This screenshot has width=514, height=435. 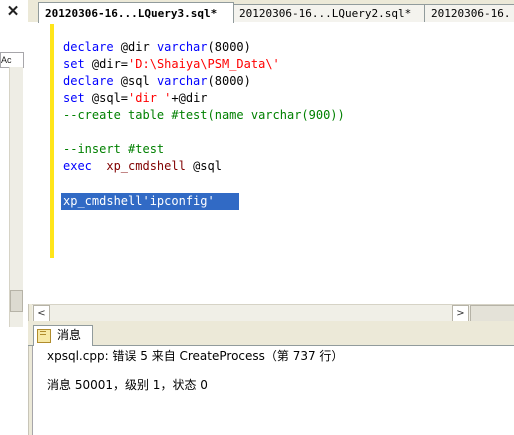 I want to click on code-line: exec xp_cmdshell @sql, so click(x=142, y=166).